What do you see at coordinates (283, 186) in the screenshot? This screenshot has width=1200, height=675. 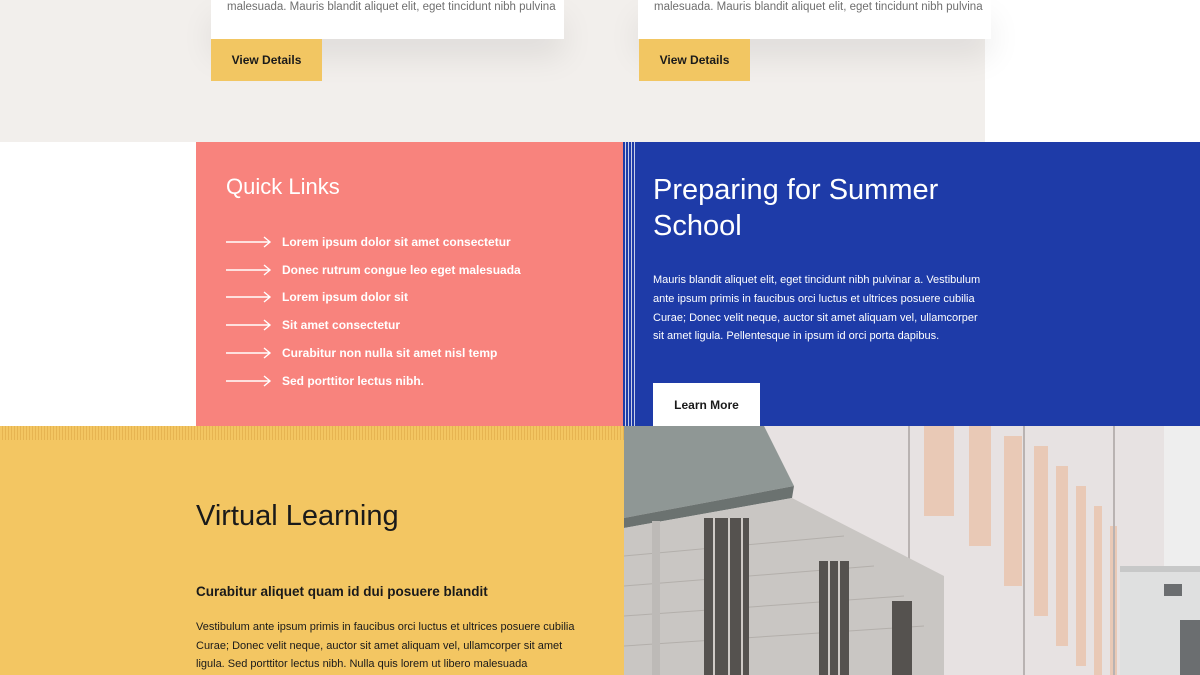 I see `quick-links-title: Quick Links` at bounding box center [283, 186].